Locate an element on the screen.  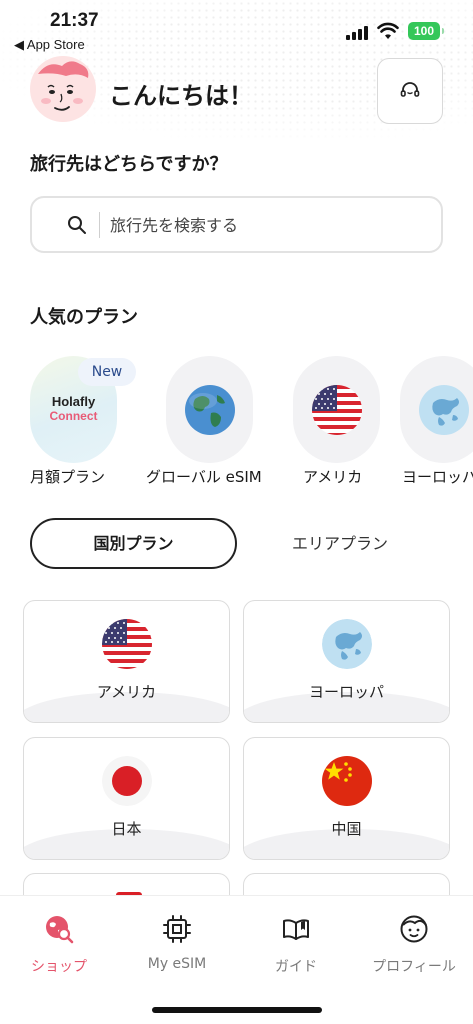
country-card-usa: アメリカ is located at coordinates (126, 661).